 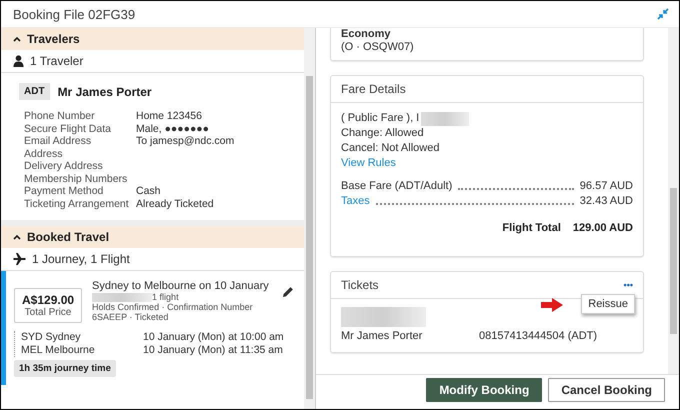 What do you see at coordinates (213, 350) in the screenshot?
I see `stop-time: 10 January (Mon) at 11:35 am` at bounding box center [213, 350].